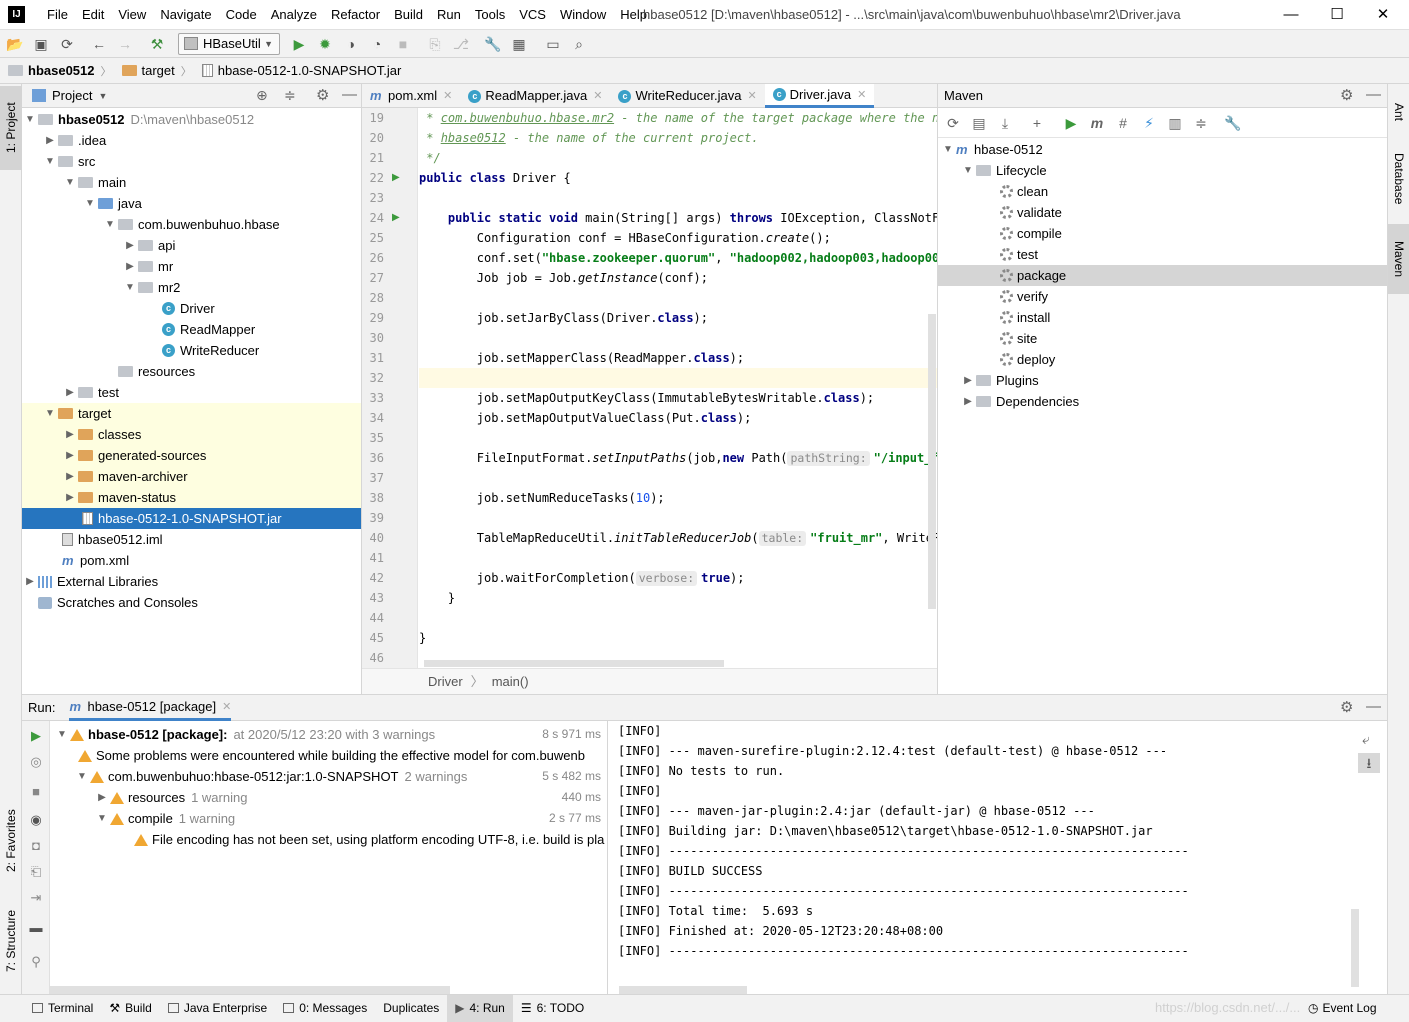  Describe the element at coordinates (185, 15) in the screenshot. I see `menu-navigate: Navigate` at that location.